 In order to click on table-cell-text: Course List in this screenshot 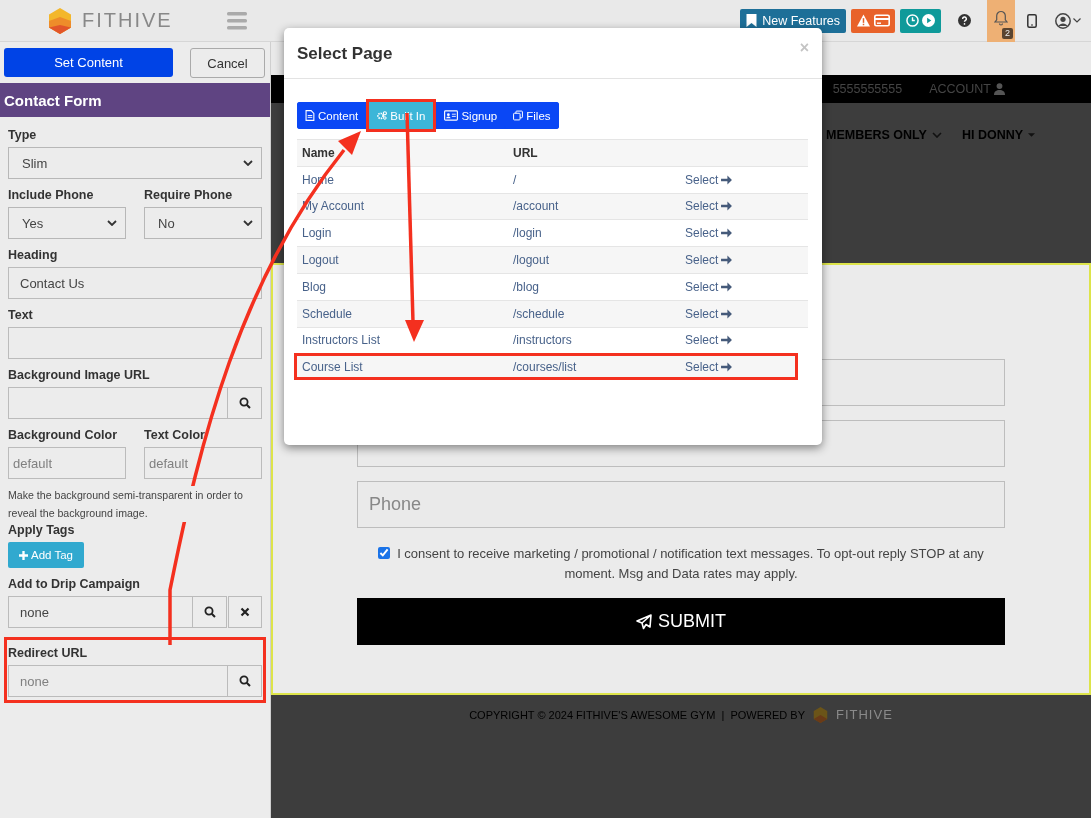, I will do `click(333, 366)`.